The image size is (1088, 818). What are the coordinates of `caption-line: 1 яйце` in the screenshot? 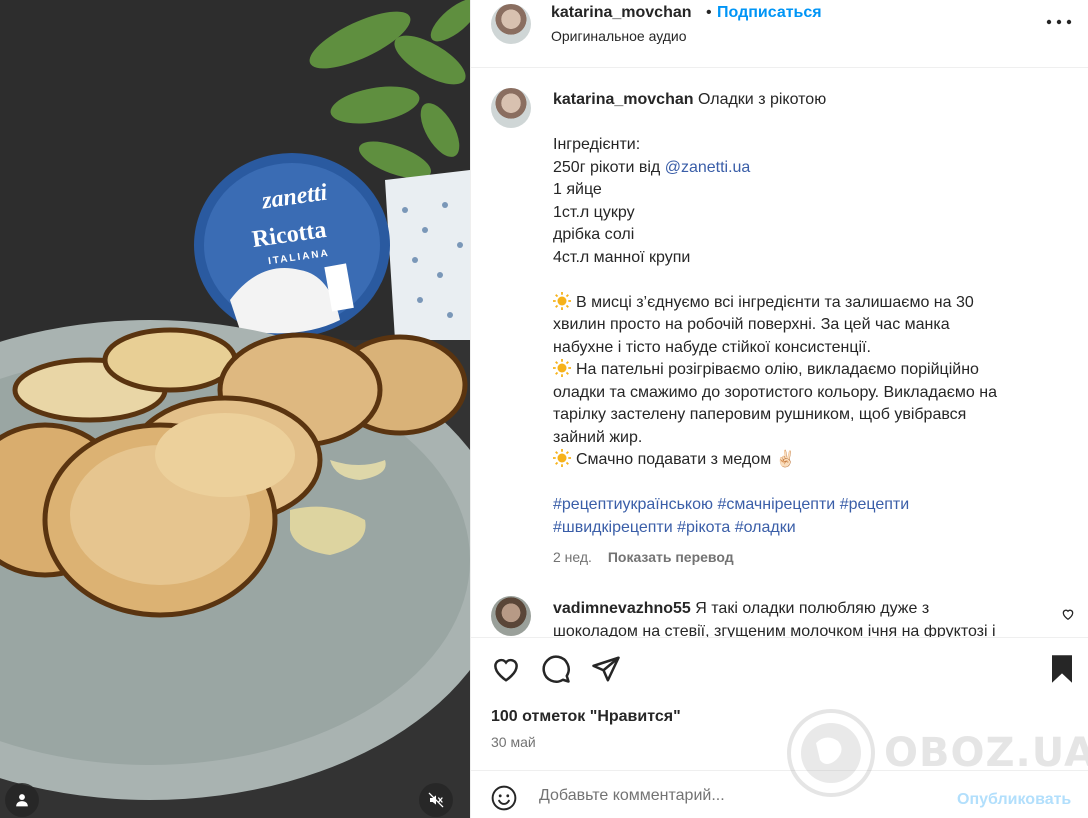 It's located at (577, 189).